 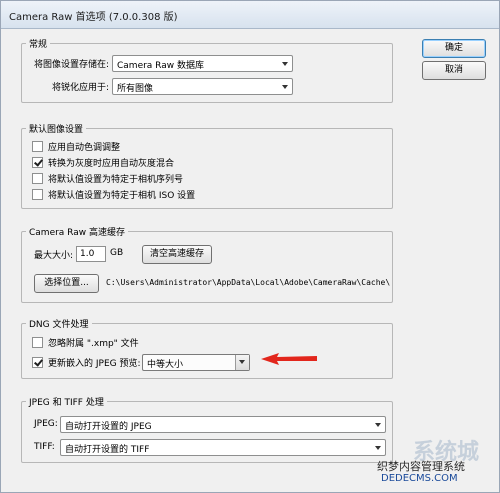 I want to click on jpeg-handling-select: 自动打开设置的 JPEG, so click(x=223, y=424).